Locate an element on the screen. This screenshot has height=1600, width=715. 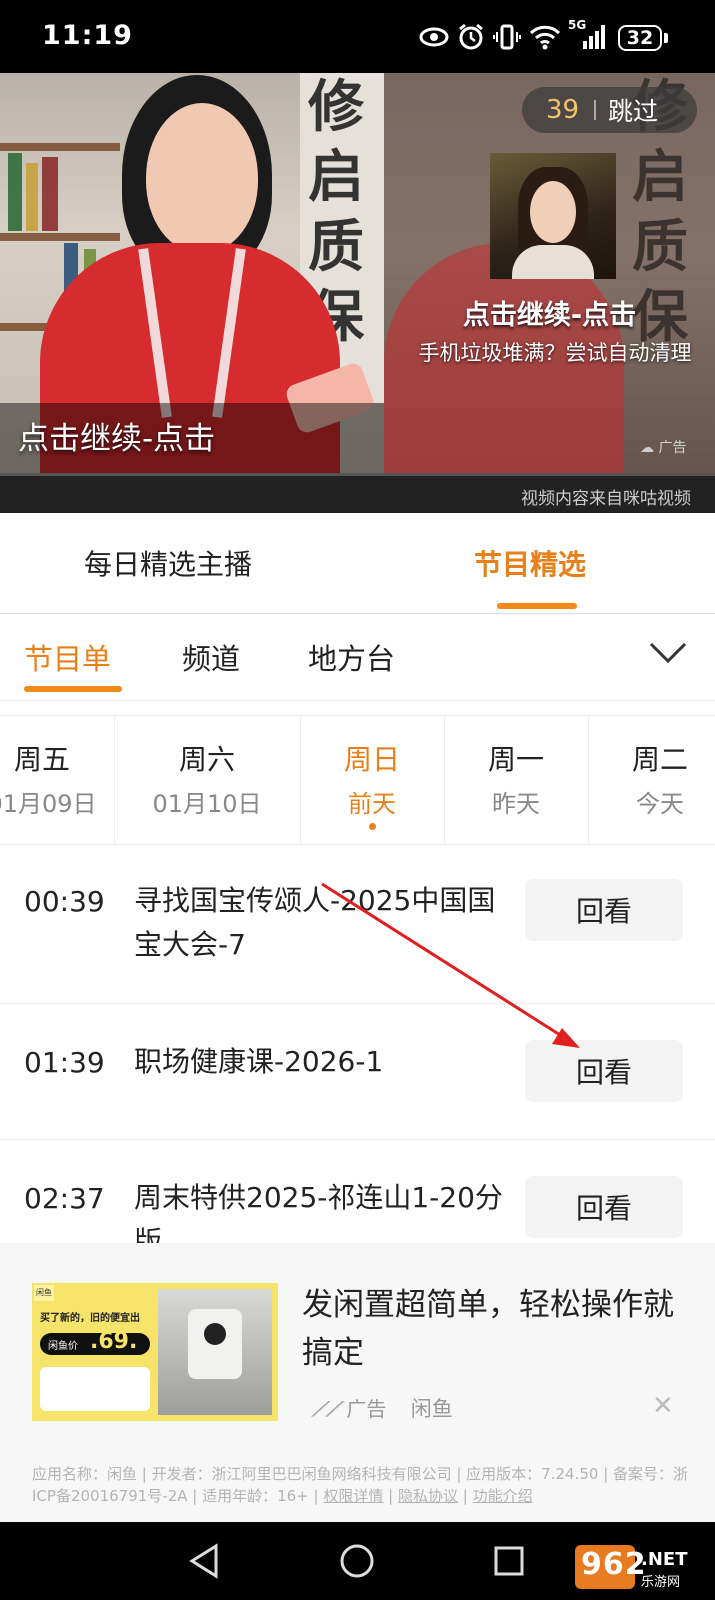
video-caption: 点击继续-点击 is located at coordinates (117, 439).